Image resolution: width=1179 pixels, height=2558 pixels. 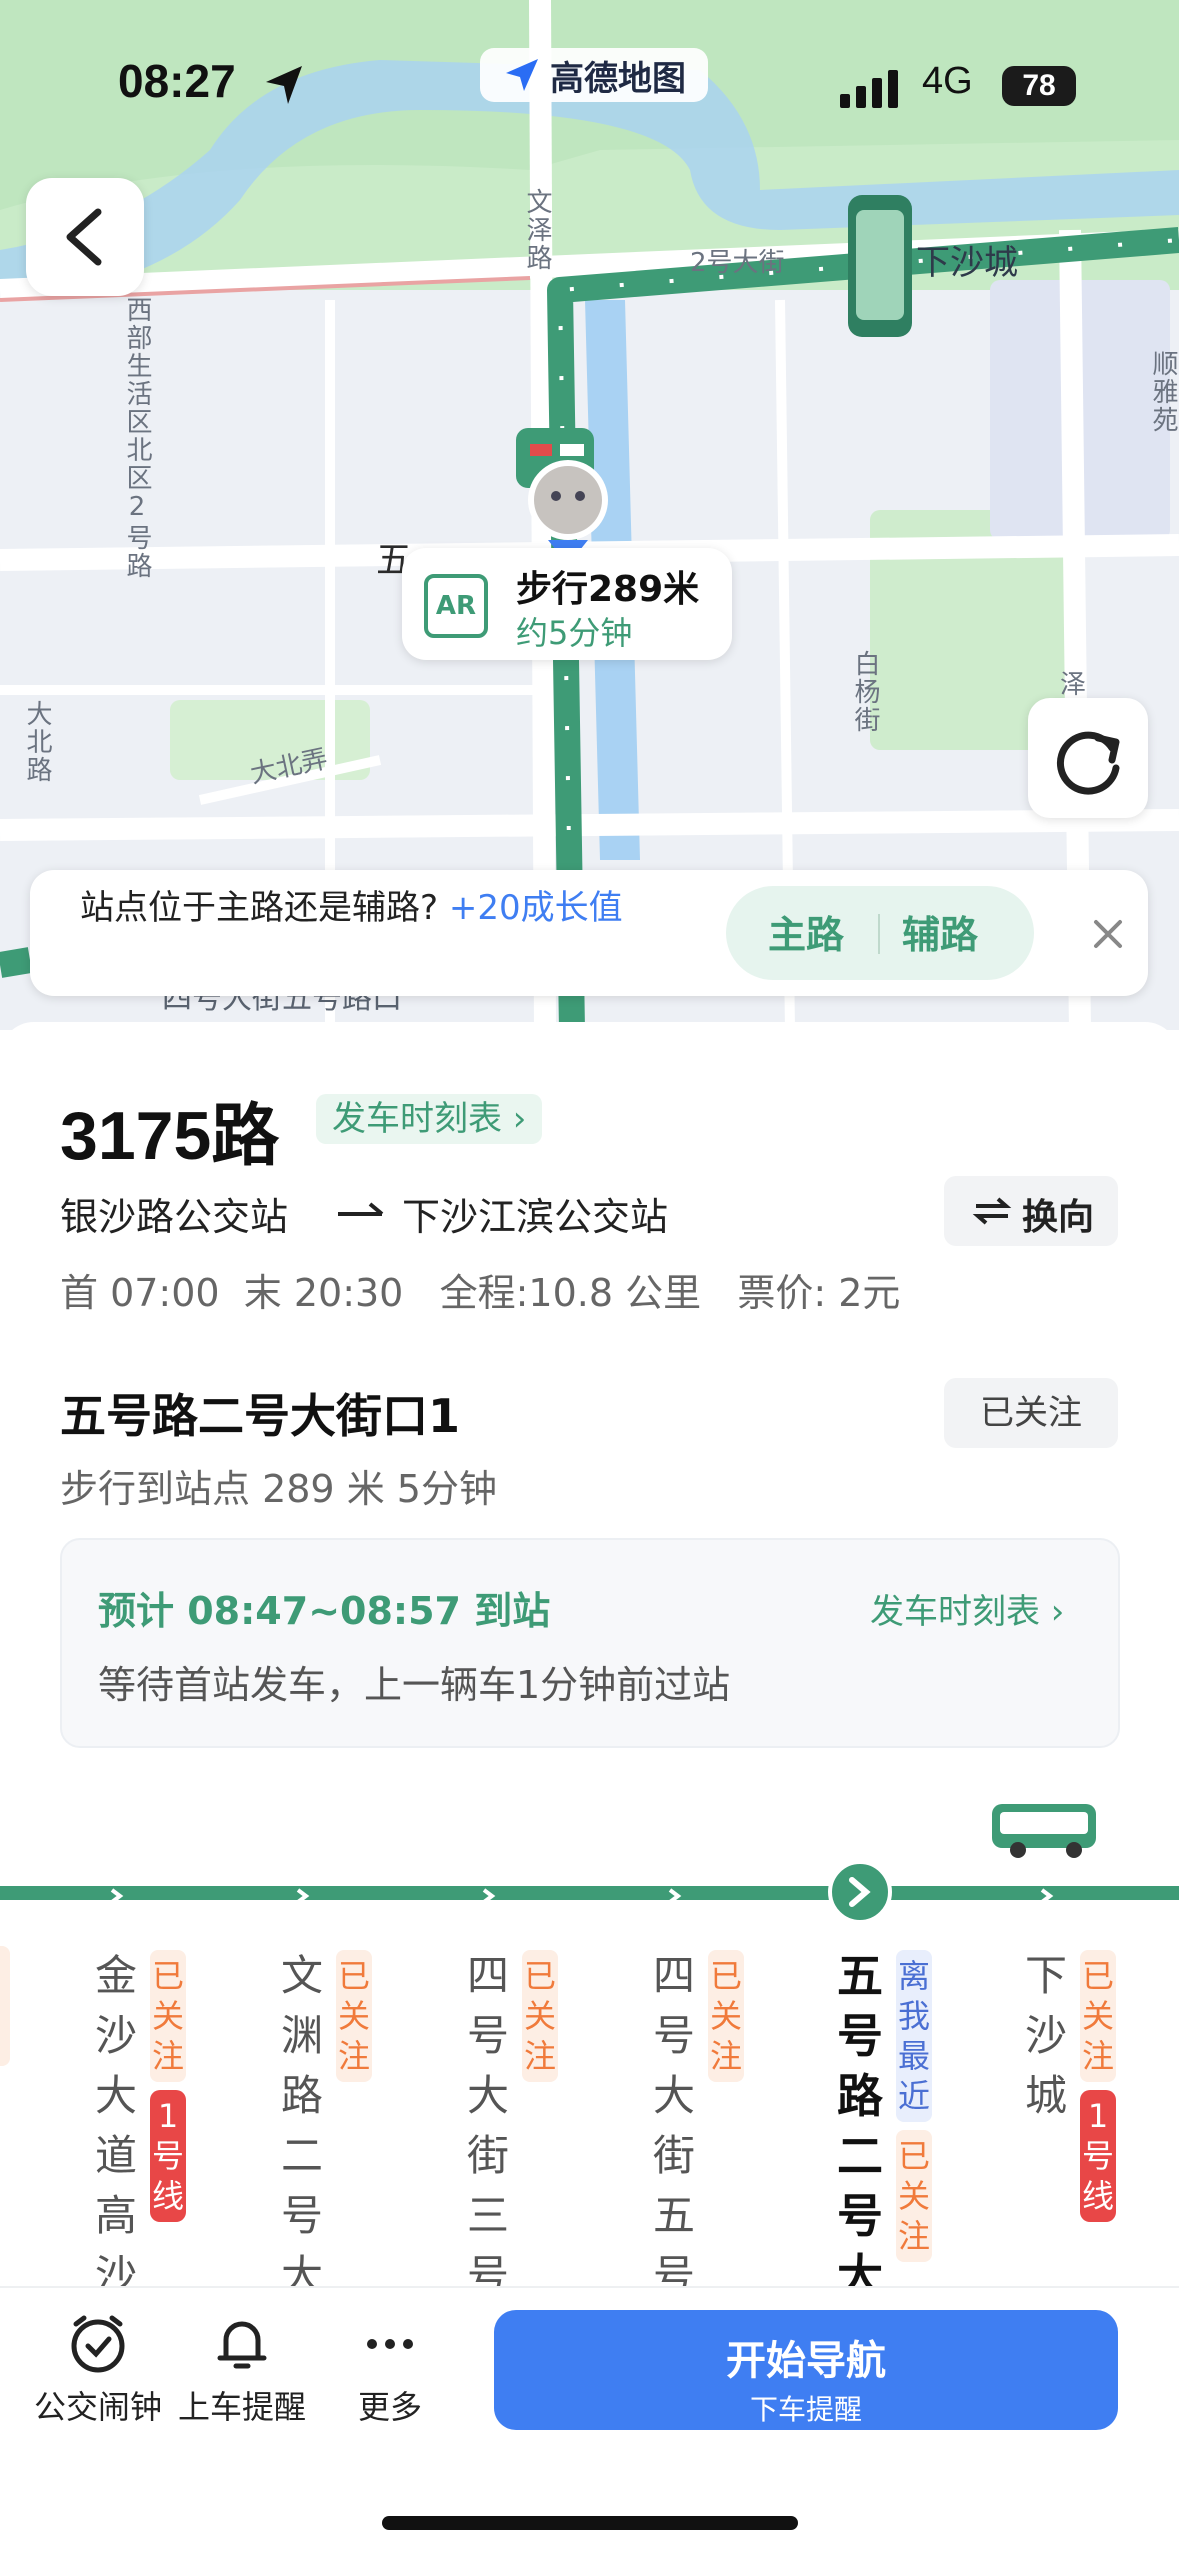 I want to click on walk-time: 约5分钟, so click(x=574, y=633).